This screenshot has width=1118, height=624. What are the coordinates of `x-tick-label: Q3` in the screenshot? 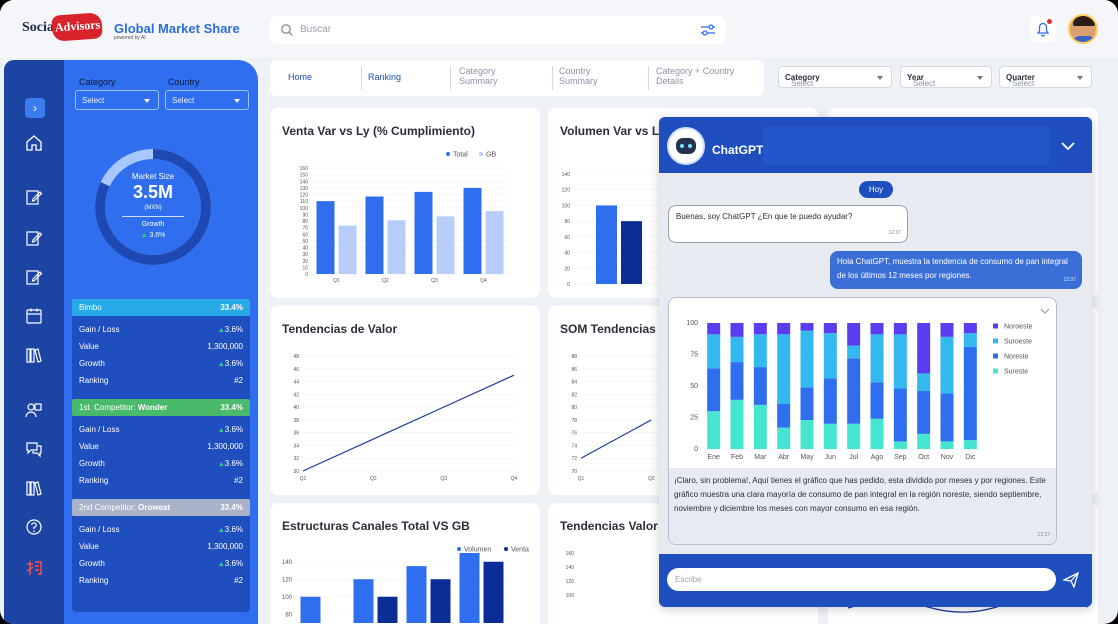 It's located at (434, 281).